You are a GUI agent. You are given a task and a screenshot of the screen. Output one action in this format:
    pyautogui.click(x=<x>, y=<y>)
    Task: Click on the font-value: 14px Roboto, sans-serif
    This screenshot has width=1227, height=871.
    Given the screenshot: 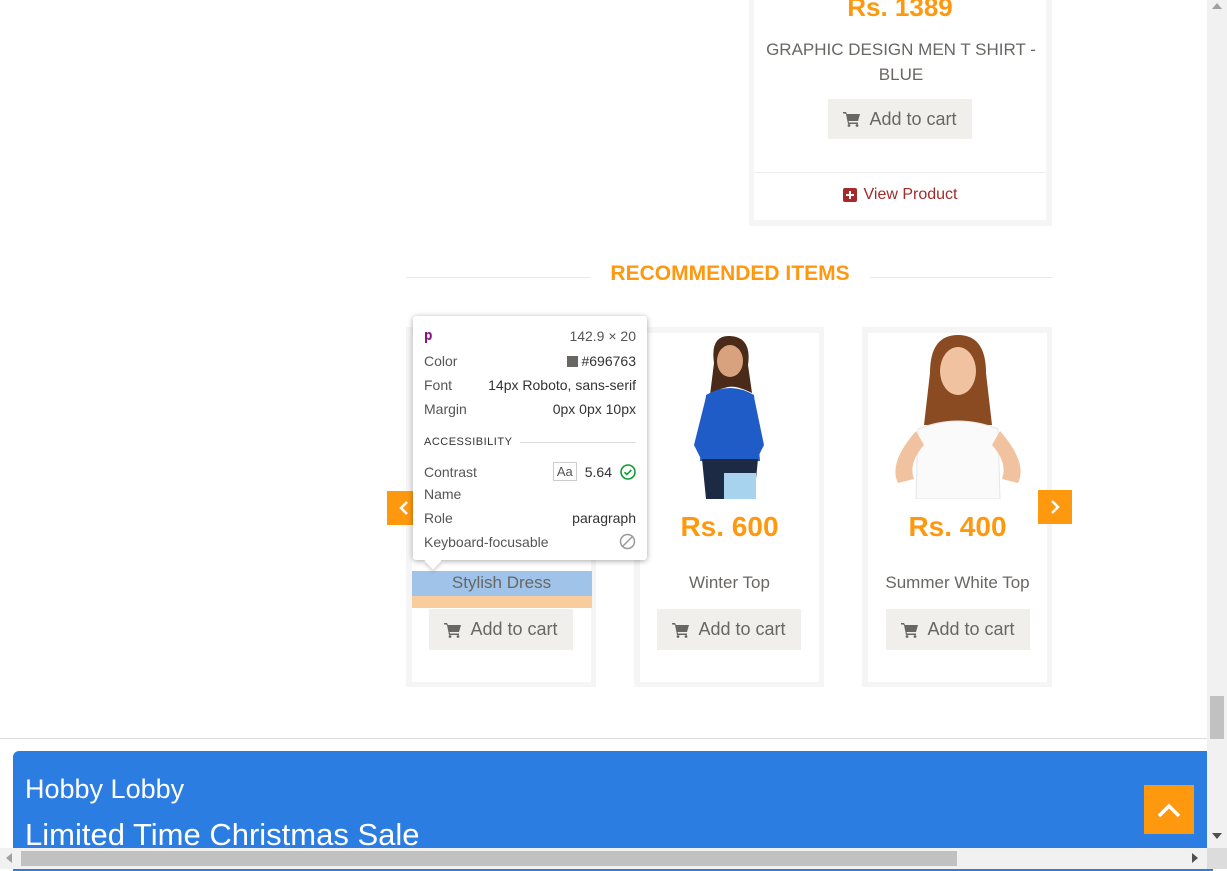 What is the action you would take?
    pyautogui.click(x=562, y=385)
    